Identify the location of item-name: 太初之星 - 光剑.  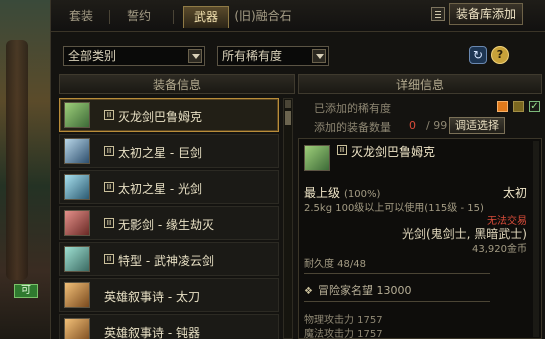
(160, 189).